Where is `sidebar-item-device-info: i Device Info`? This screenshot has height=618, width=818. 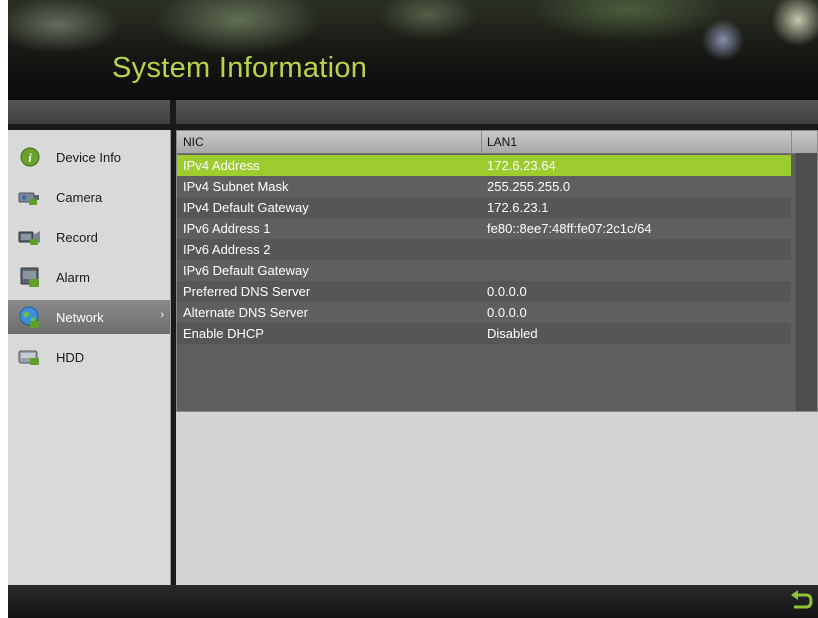
sidebar-item-device-info: i Device Info is located at coordinates (89, 157).